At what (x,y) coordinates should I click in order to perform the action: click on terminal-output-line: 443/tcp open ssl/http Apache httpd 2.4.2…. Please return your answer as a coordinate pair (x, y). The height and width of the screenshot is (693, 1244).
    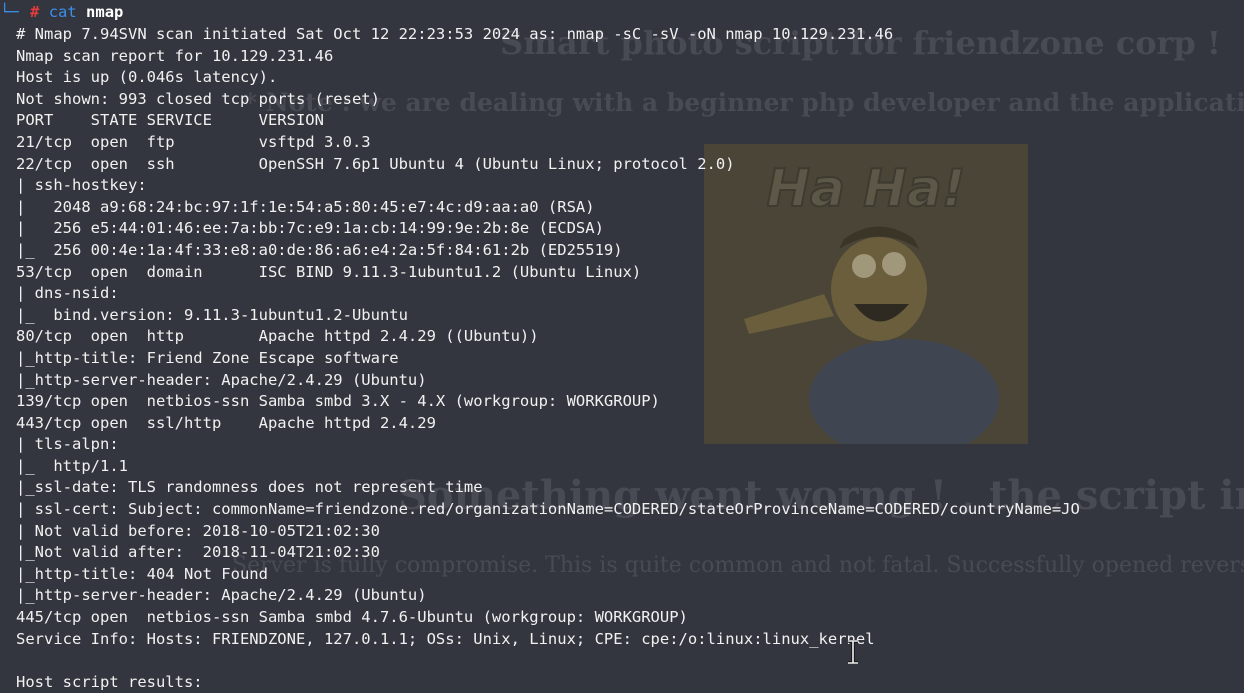
    Looking at the image, I should click on (226, 422).